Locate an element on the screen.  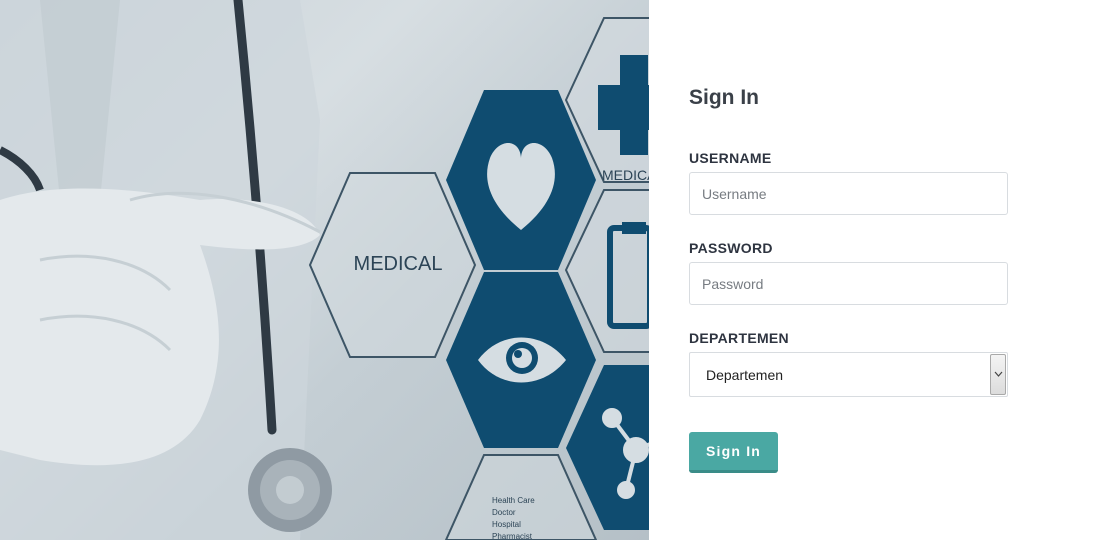
department-selected-value: Departemen is located at coordinates (745, 375).